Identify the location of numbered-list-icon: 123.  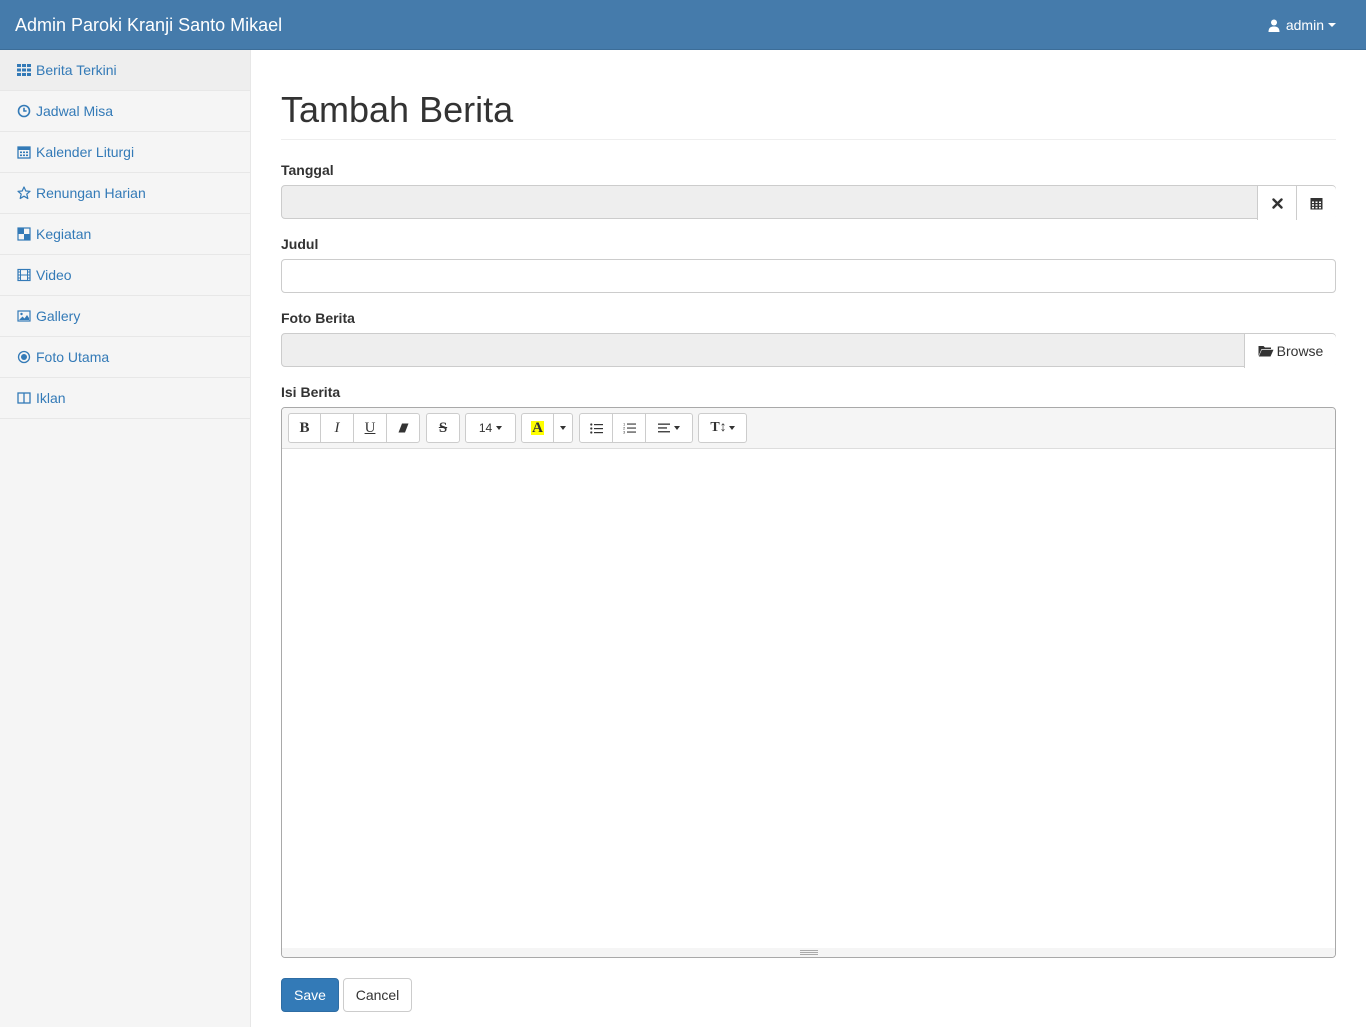
(629, 428).